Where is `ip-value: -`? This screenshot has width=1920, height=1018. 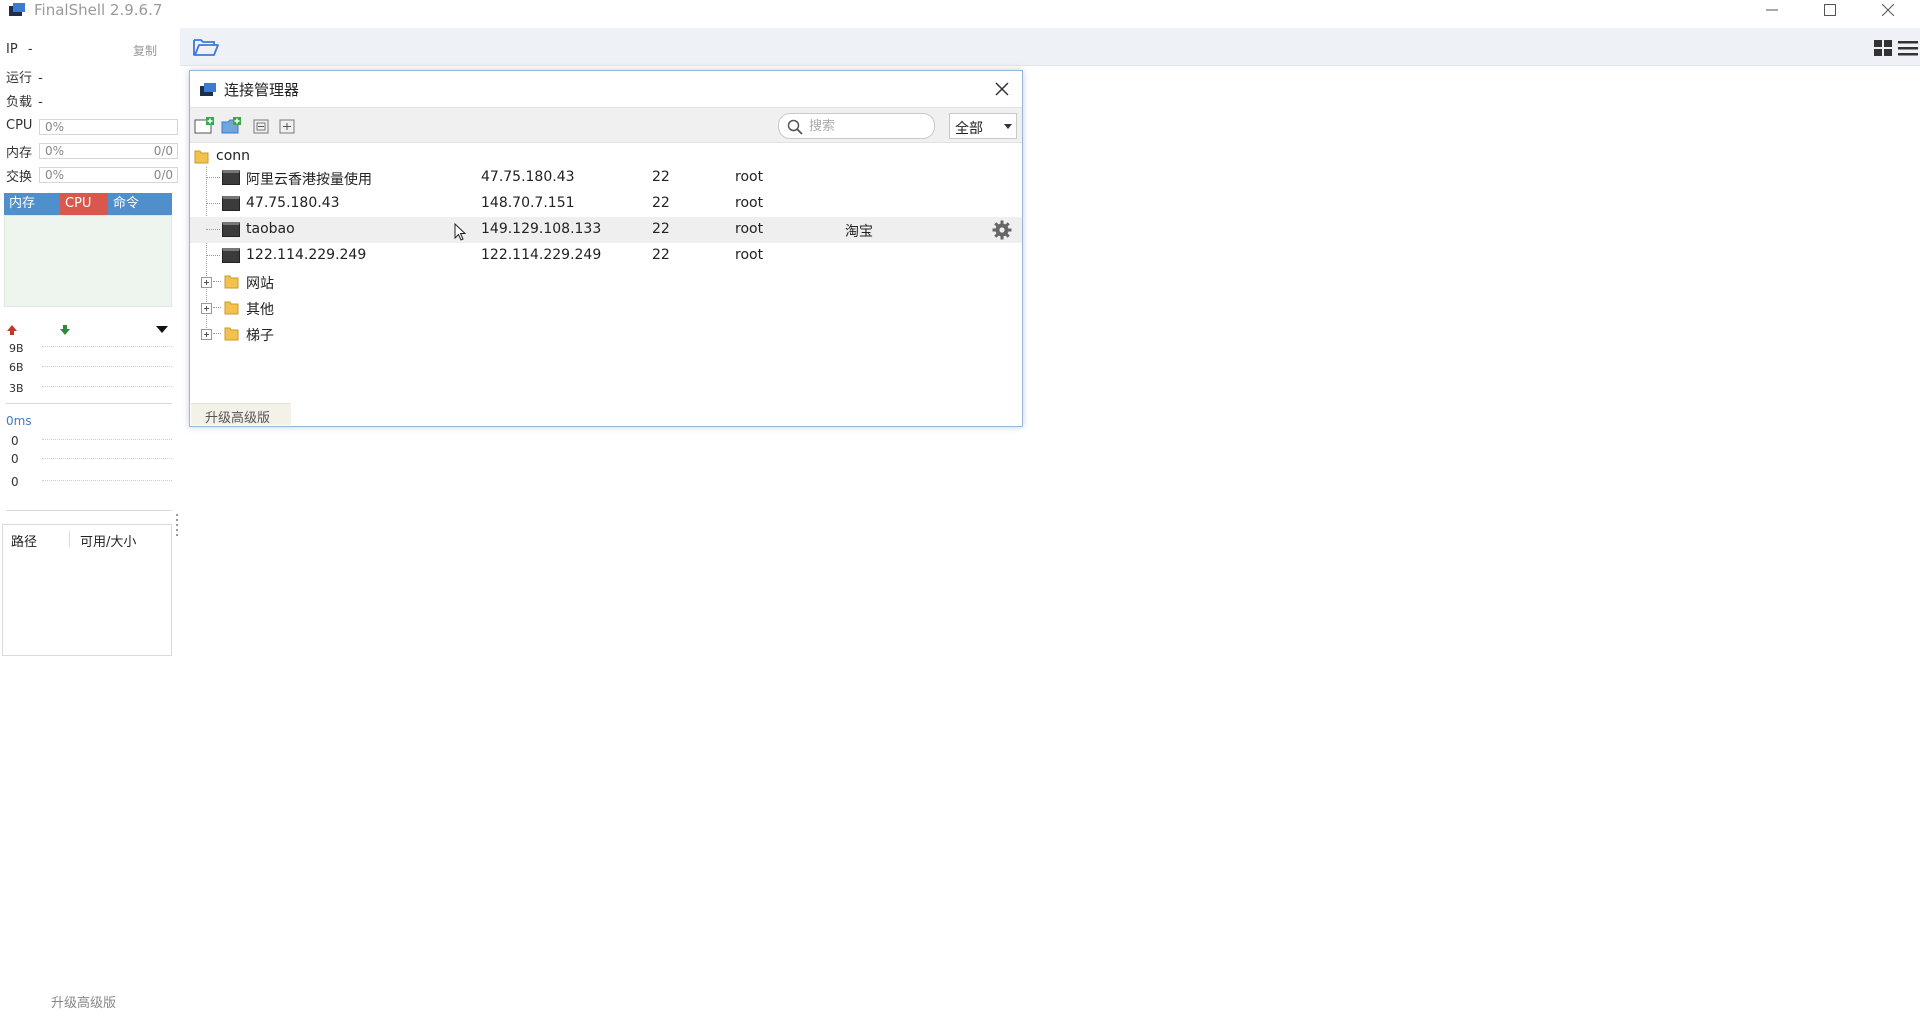
ip-value: - is located at coordinates (30, 49).